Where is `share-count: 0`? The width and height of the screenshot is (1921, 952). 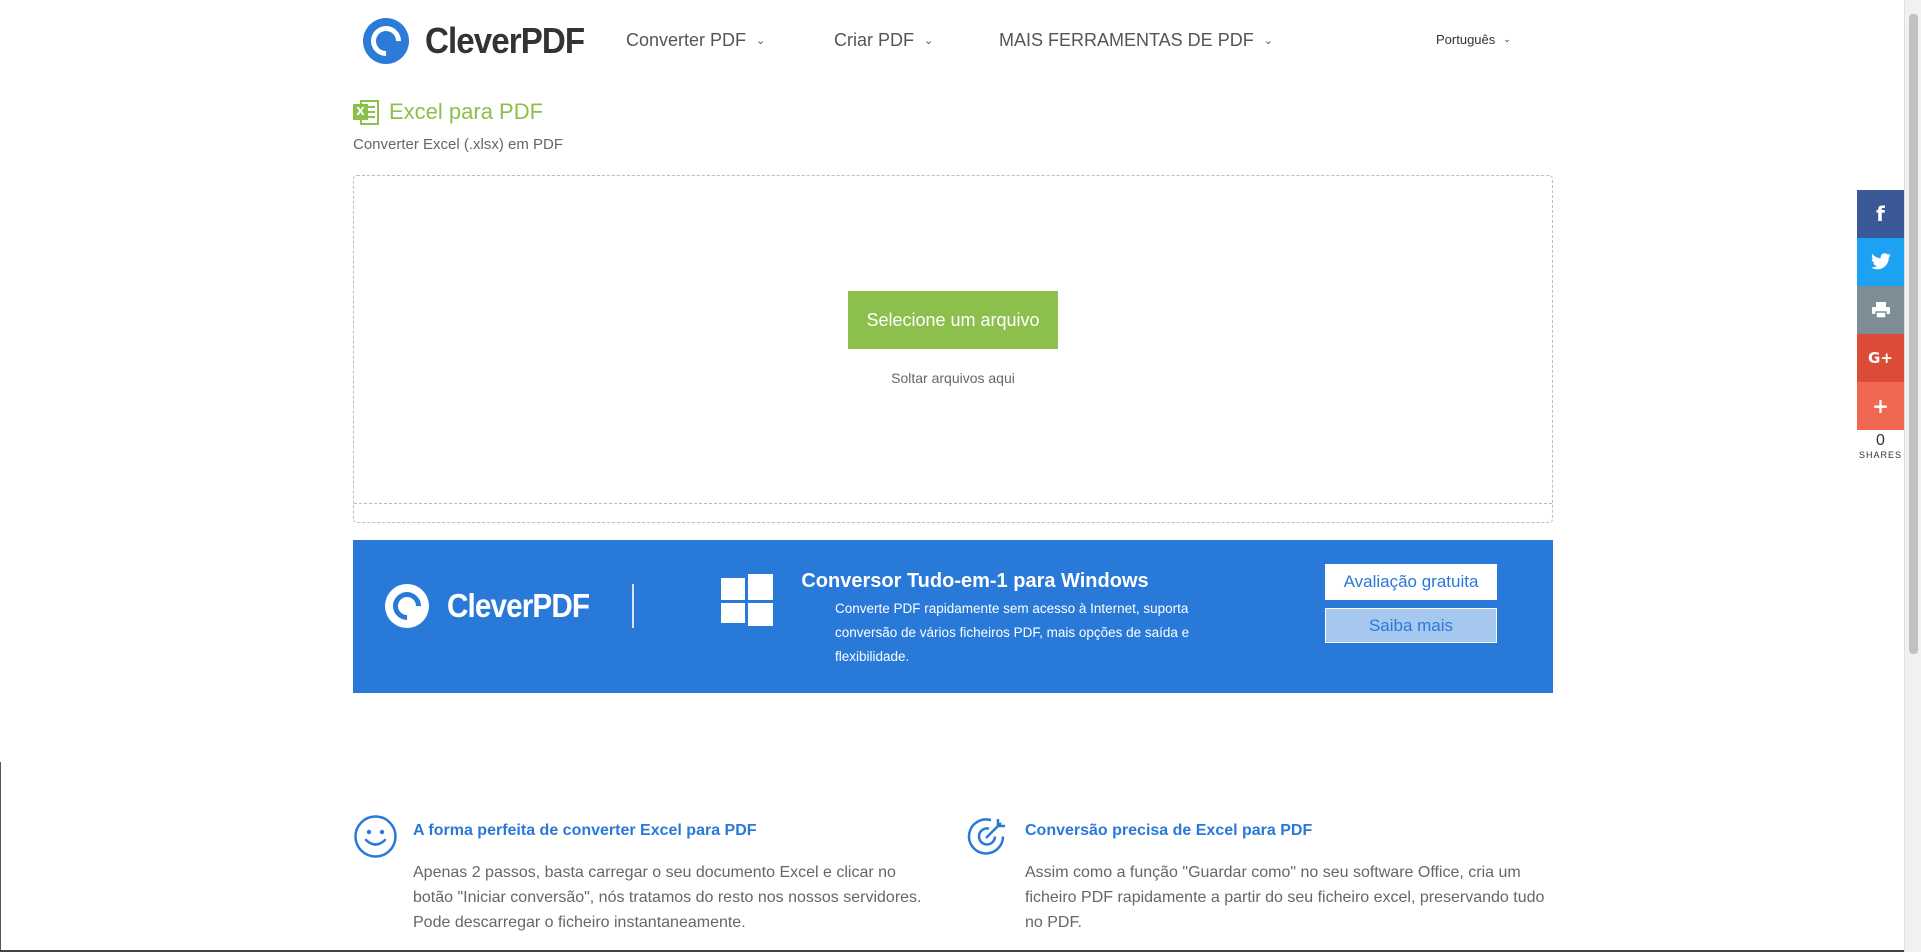 share-count: 0 is located at coordinates (1880, 440).